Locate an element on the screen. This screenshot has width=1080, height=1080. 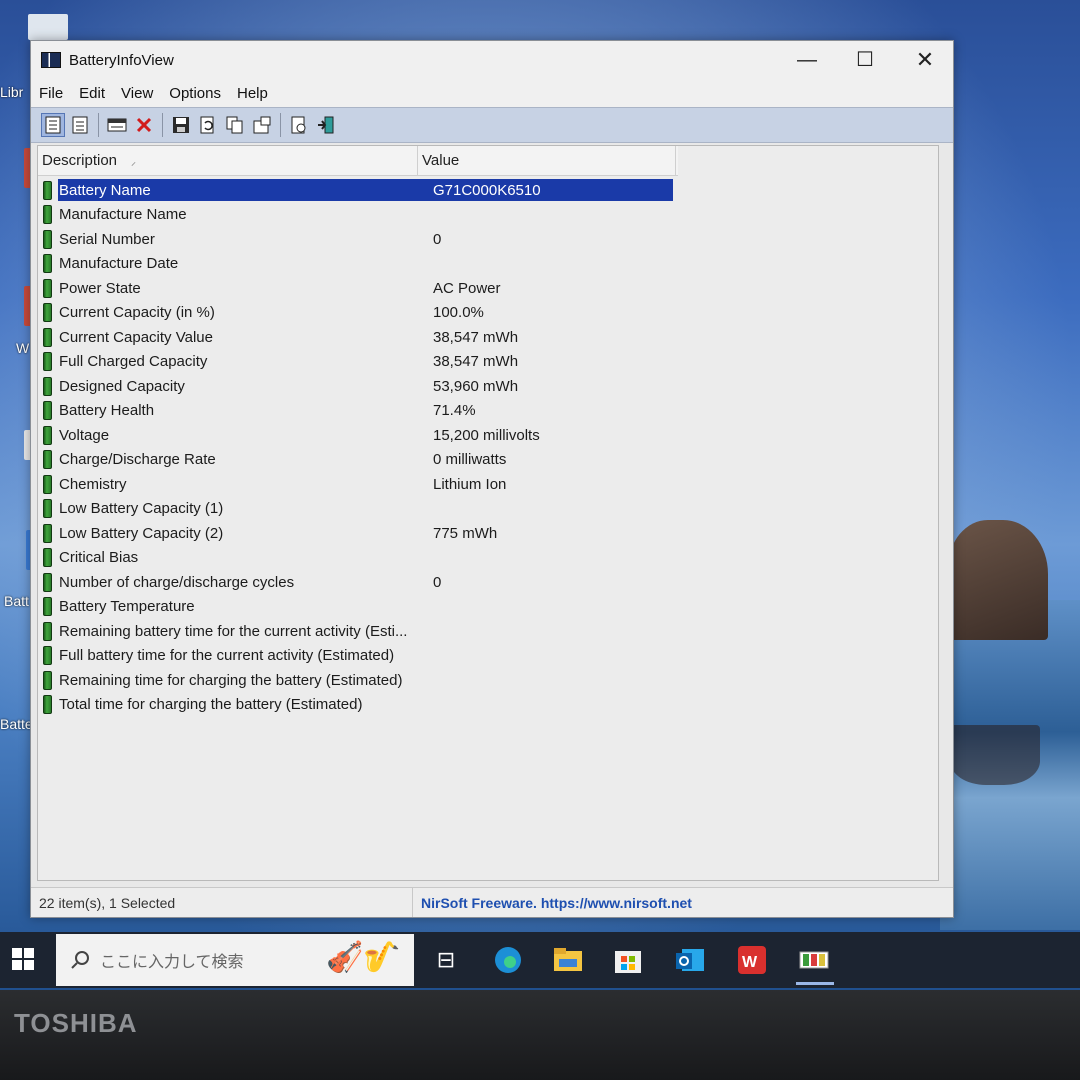
table-row: Battery Temperature is located at coordinates (488, 607).